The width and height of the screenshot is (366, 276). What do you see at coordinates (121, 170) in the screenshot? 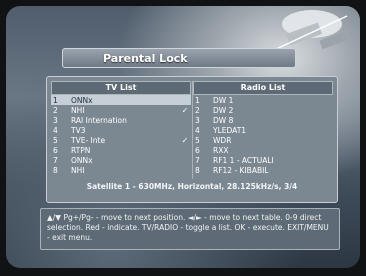
I see `tv-list-item: 8 NHI` at bounding box center [121, 170].